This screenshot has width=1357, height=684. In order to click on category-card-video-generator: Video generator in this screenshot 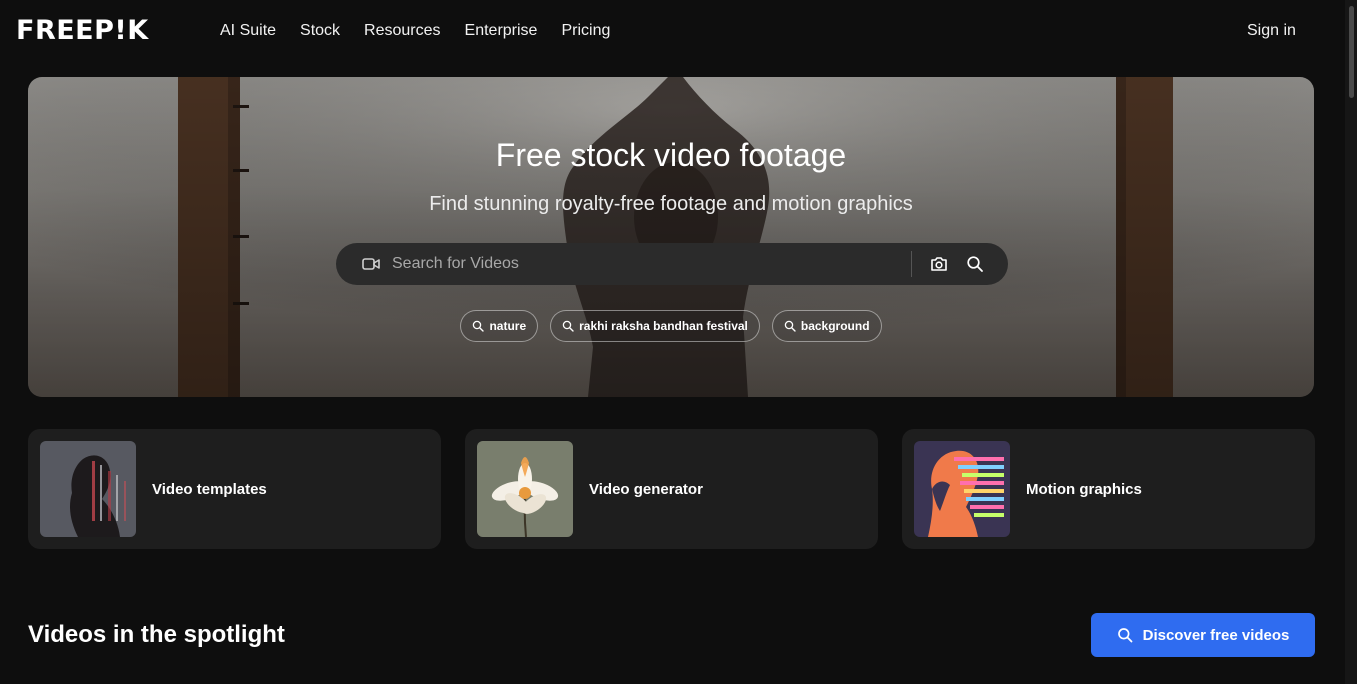, I will do `click(671, 489)`.